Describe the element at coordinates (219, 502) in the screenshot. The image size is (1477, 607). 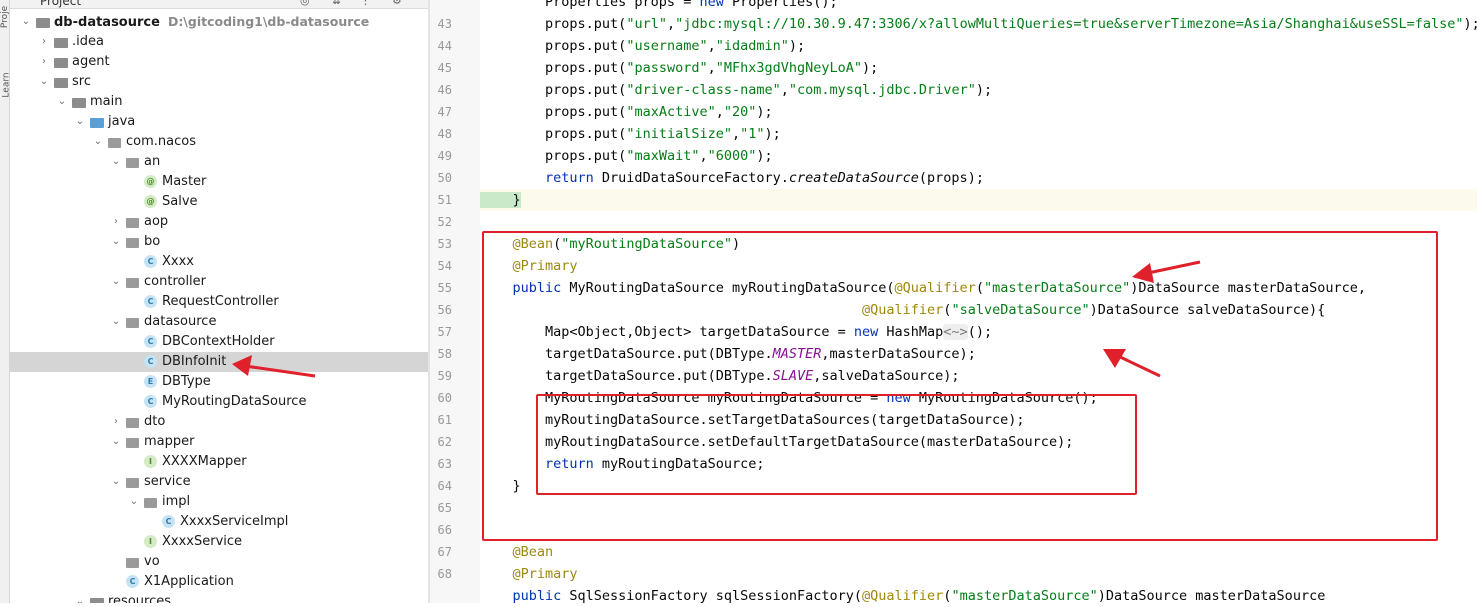
I see `tree-item: ⌄ impl` at that location.